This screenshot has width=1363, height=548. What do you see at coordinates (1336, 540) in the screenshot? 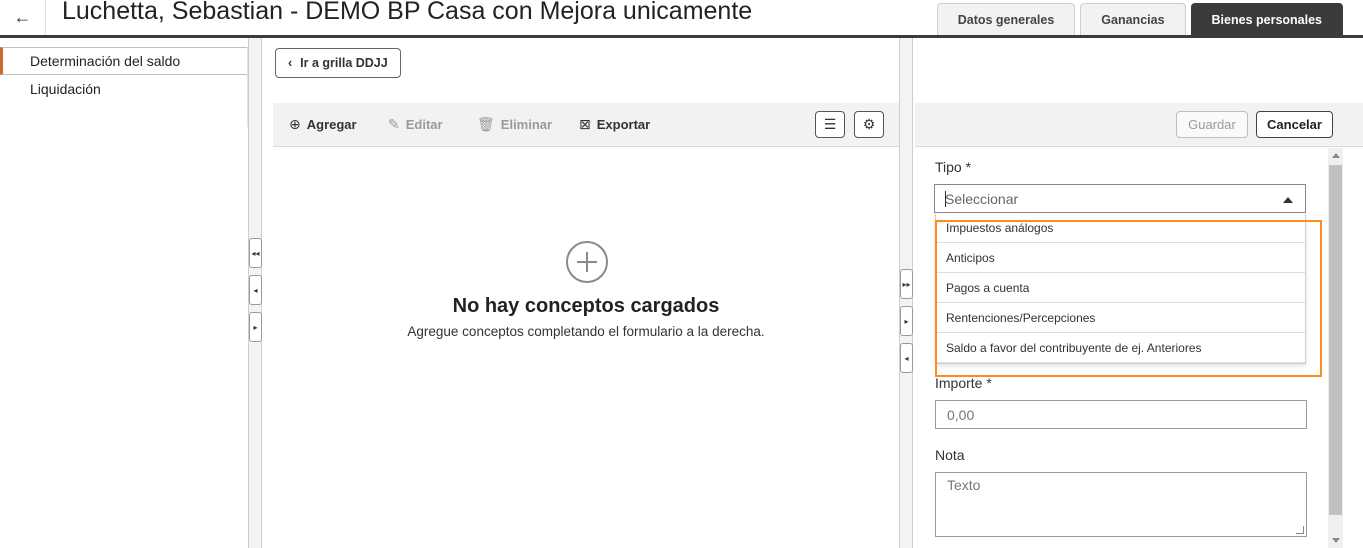
I see `scroll-down-icon` at bounding box center [1336, 540].